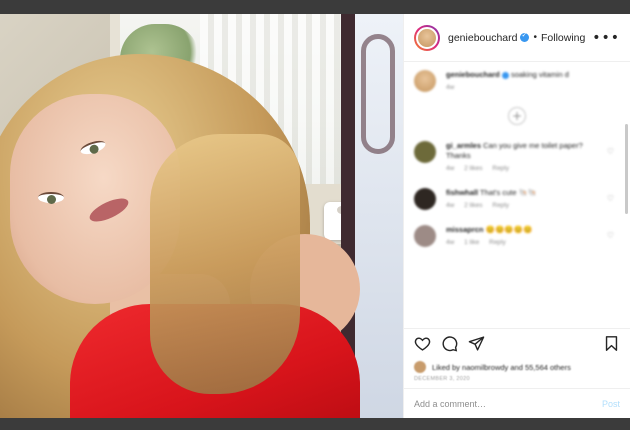 The height and width of the screenshot is (430, 630). I want to click on caption-time: 4w, so click(450, 88).